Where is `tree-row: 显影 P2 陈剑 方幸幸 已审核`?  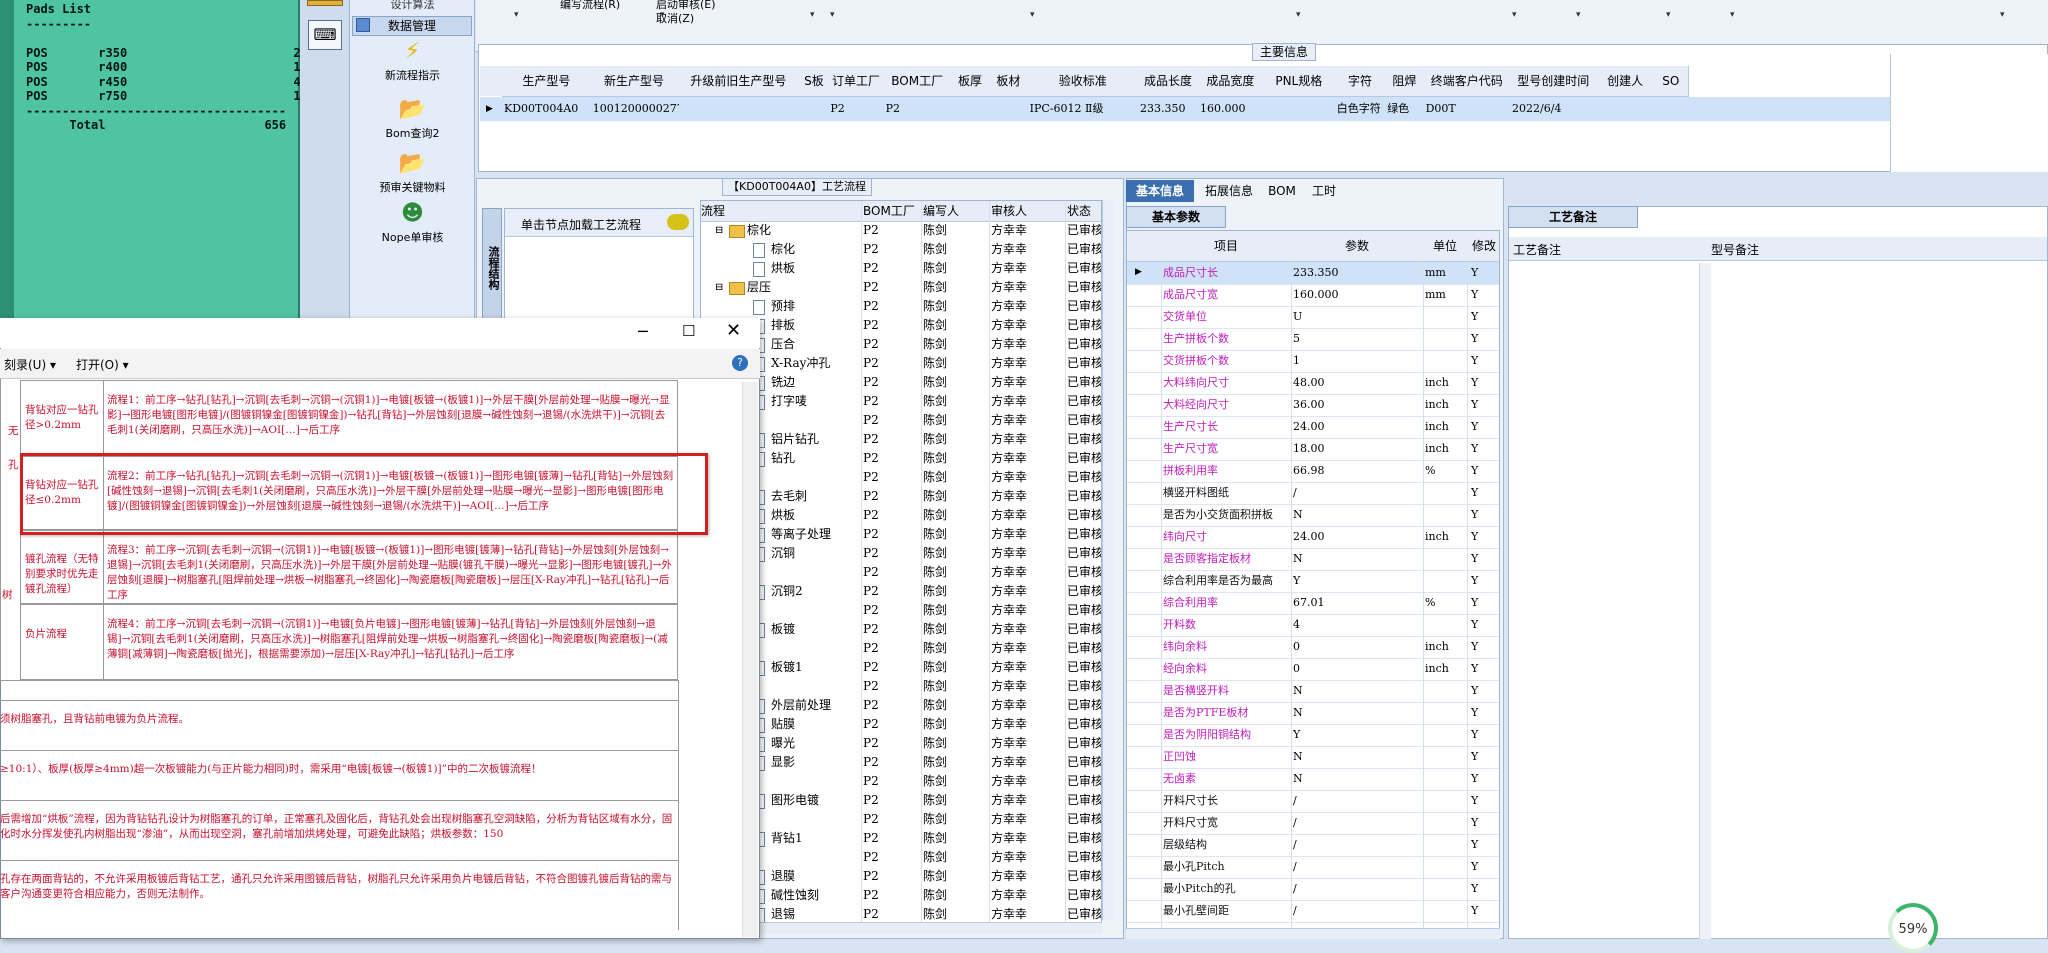
tree-row: 显影 P2 陈剑 方幸幸 已审核 is located at coordinates (901, 762).